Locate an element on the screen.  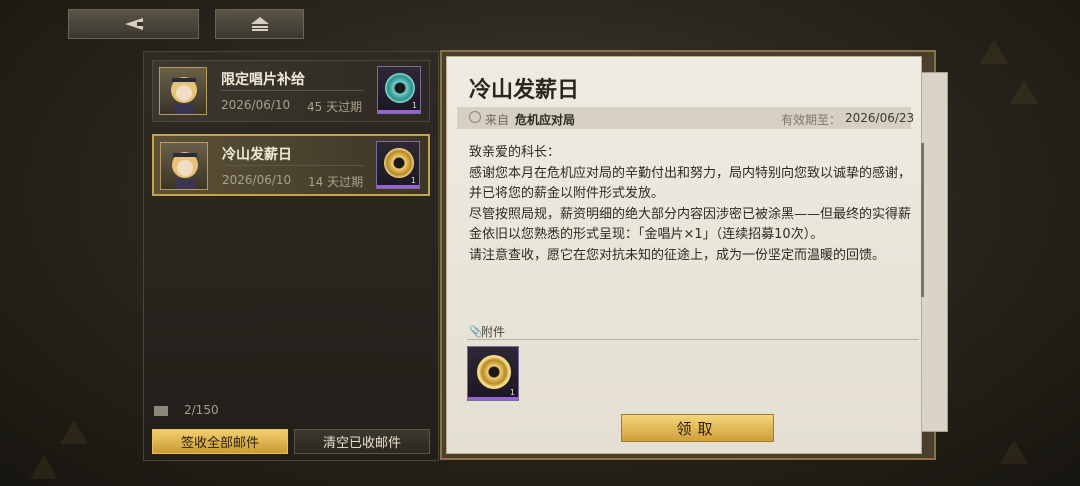
body-paragraph: 请注意查收，愿它在您对抗未知的征途上，成为一份坚定而温暖的回馈。 is located at coordinates (677, 255).